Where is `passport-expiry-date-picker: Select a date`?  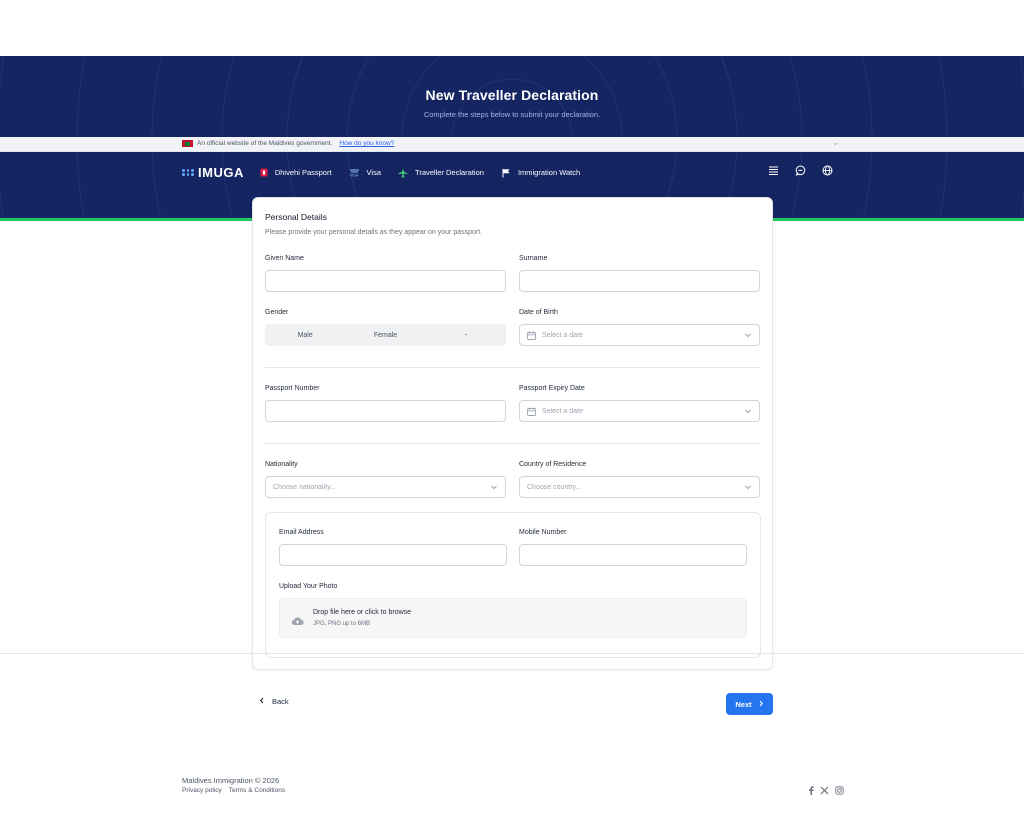
passport-expiry-date-picker: Select a date is located at coordinates (639, 411).